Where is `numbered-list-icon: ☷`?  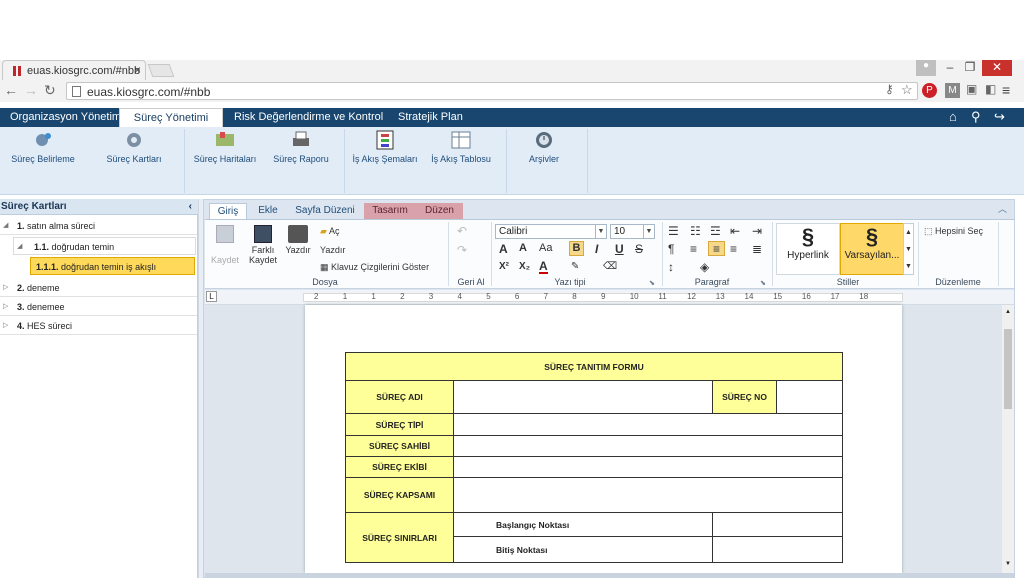
numbered-list-icon: ☷ is located at coordinates (695, 231).